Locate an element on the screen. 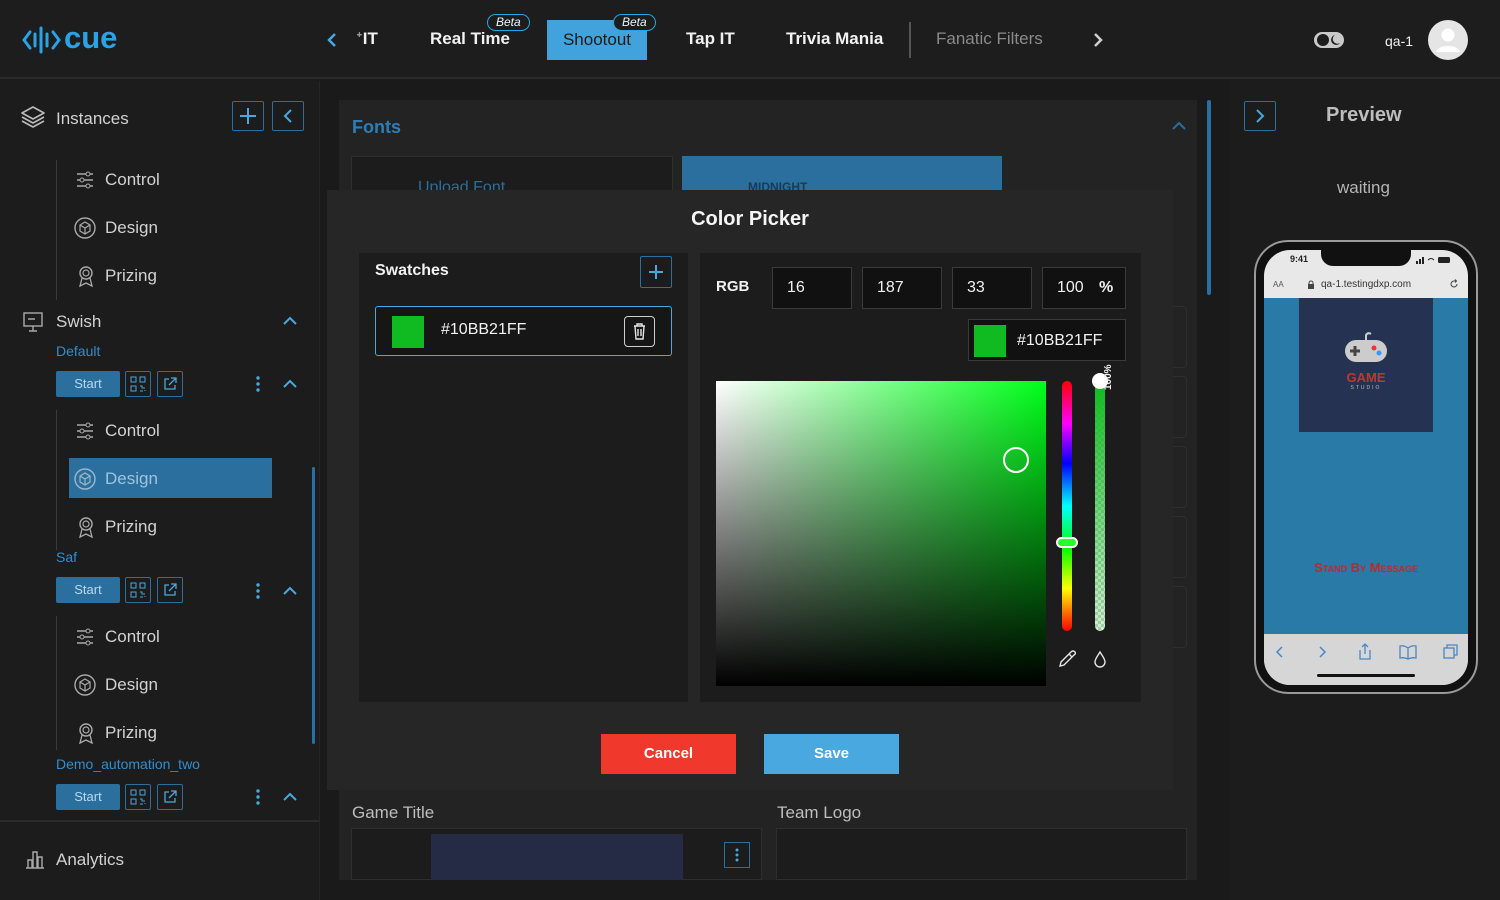 This screenshot has width=1500, height=900. save-button: Save is located at coordinates (831, 754).